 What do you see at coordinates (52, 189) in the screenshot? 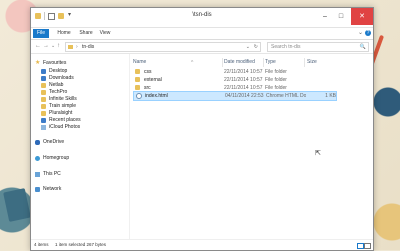
I see `nav-item-label: Network` at bounding box center [52, 189].